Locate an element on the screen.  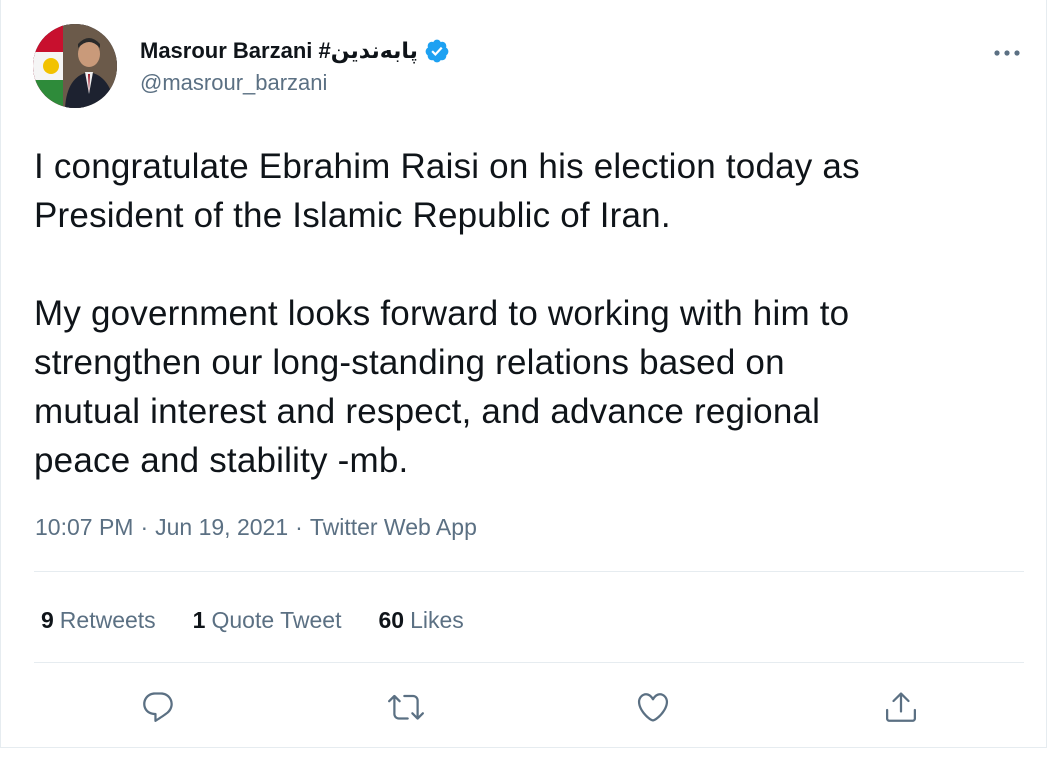
like-button is located at coordinates (653, 707).